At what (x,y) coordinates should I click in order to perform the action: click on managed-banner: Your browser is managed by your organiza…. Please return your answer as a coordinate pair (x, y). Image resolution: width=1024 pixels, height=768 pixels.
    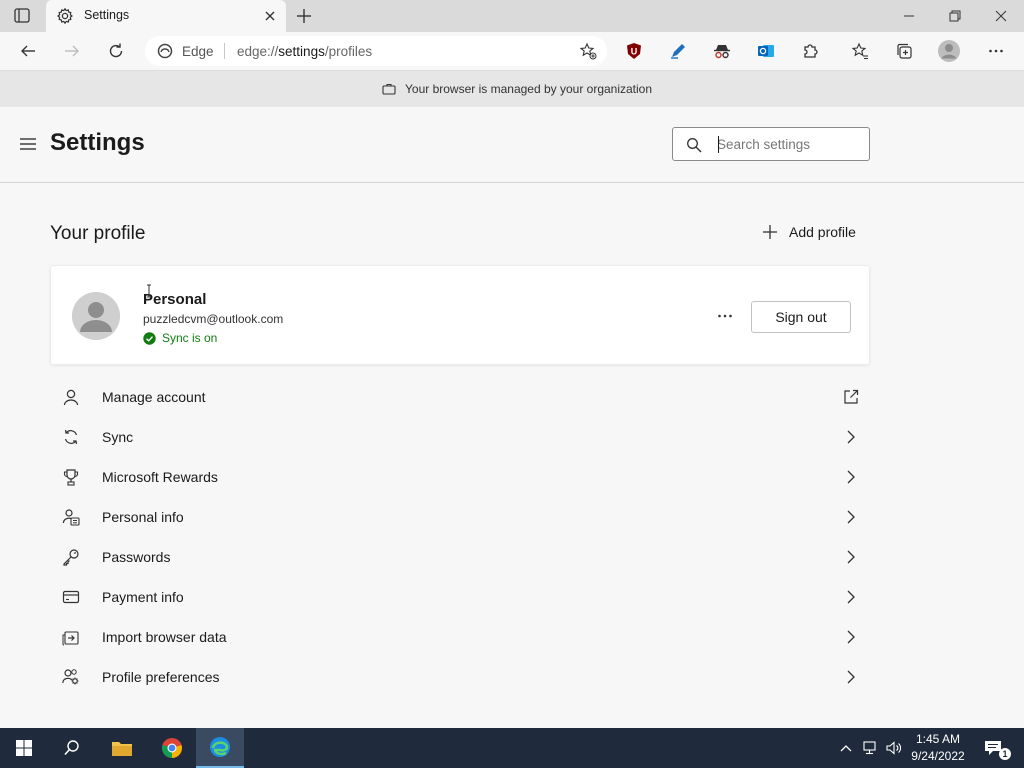
    Looking at the image, I should click on (512, 88).